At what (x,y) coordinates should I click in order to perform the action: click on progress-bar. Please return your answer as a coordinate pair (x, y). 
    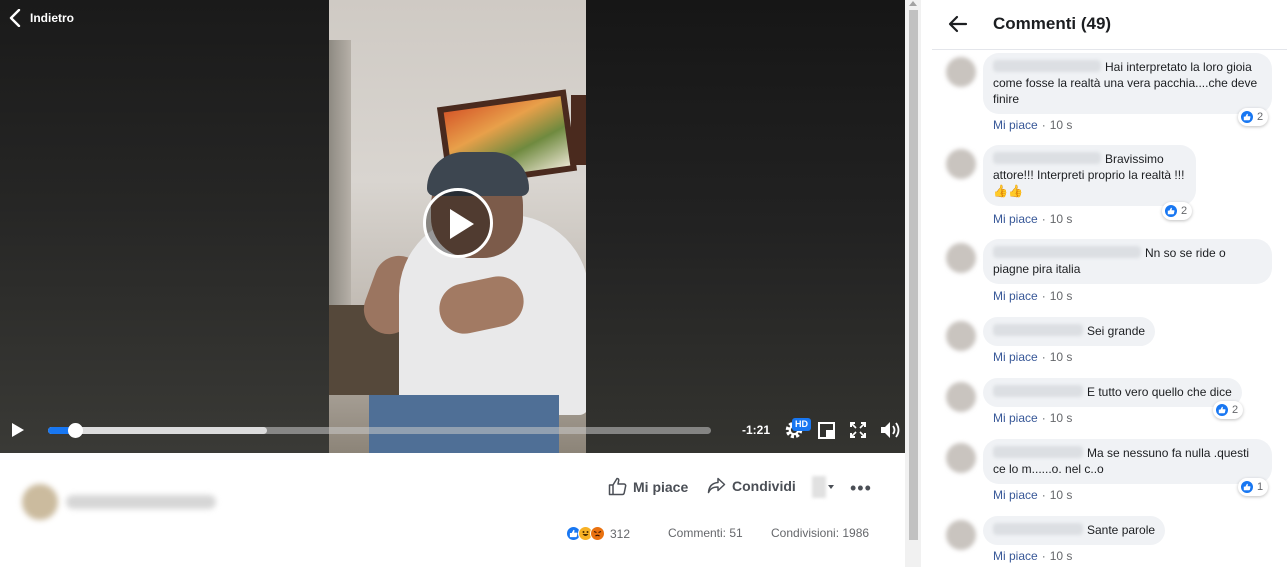
    Looking at the image, I should click on (379, 430).